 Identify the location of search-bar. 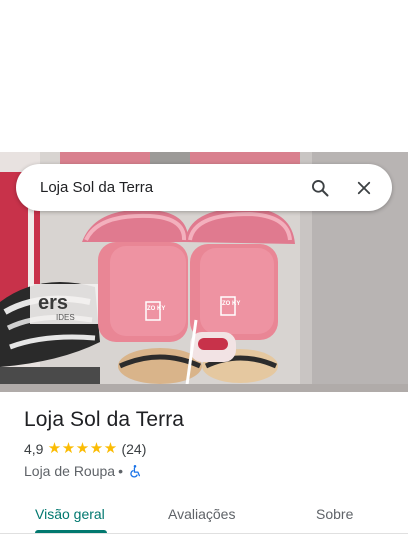
(204, 187).